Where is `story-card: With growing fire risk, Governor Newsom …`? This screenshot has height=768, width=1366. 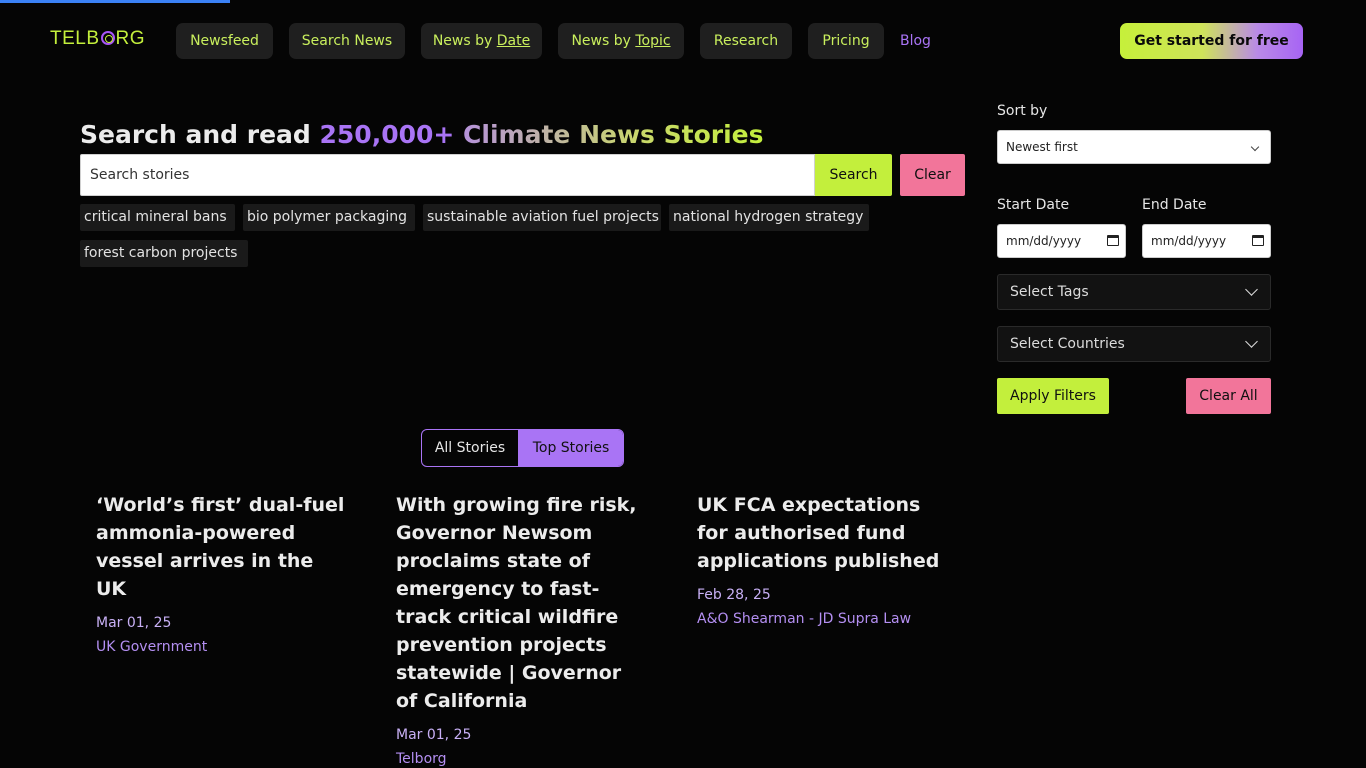 story-card: With growing fire risk, Governor Newsom … is located at coordinates (521, 629).